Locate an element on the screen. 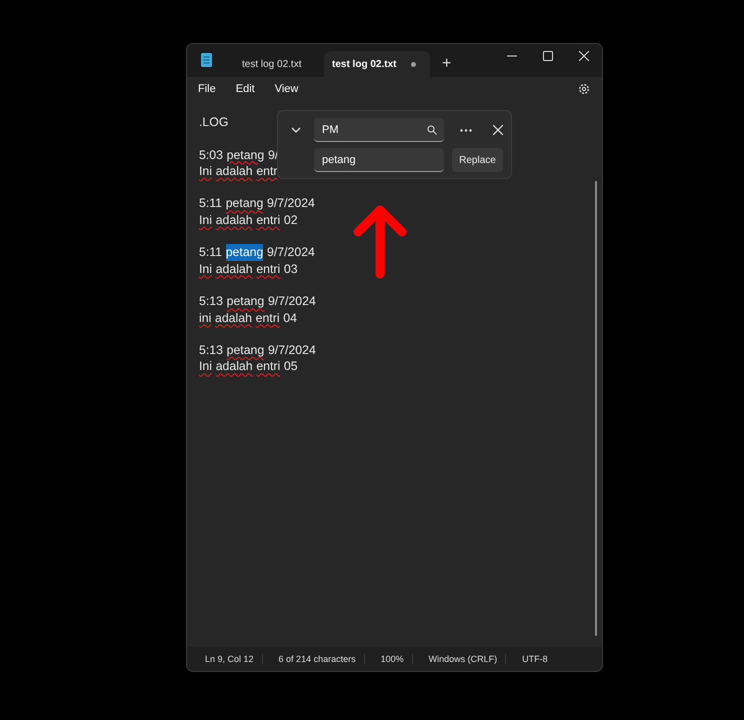  menu-item: View is located at coordinates (287, 89).